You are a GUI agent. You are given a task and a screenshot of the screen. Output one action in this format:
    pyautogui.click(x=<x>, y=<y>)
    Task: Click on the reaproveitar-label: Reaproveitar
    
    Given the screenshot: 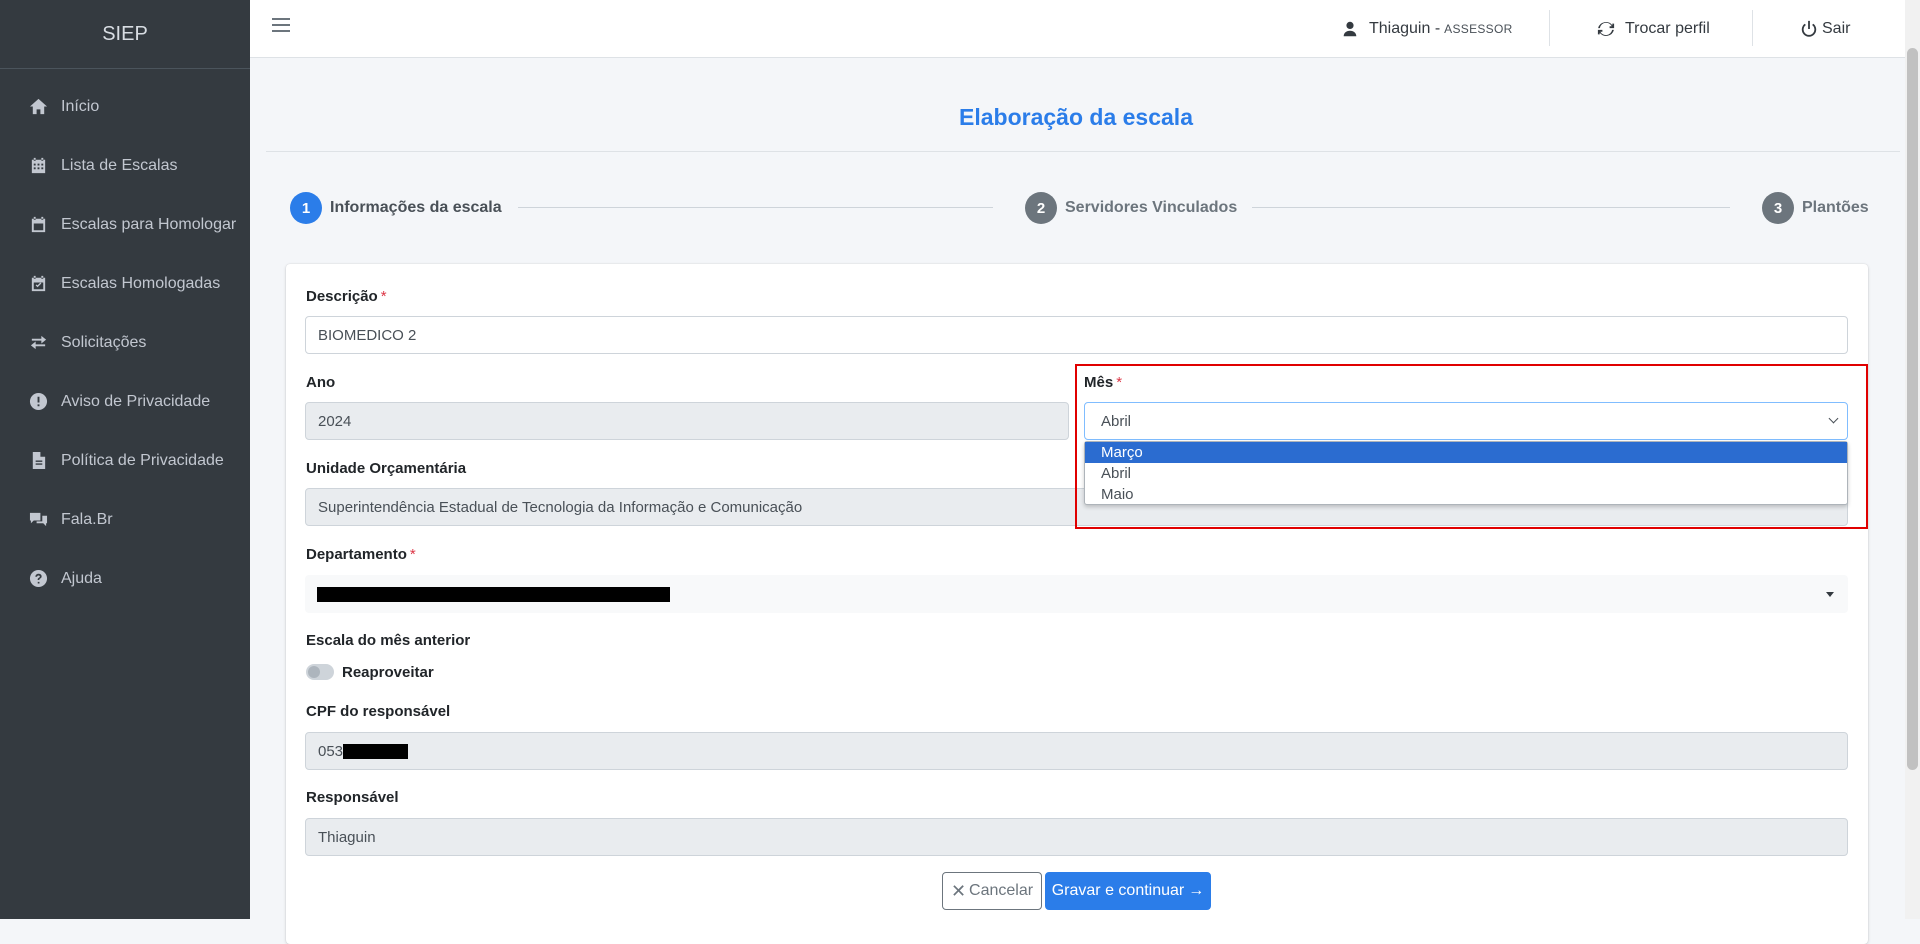 What is the action you would take?
    pyautogui.click(x=388, y=672)
    